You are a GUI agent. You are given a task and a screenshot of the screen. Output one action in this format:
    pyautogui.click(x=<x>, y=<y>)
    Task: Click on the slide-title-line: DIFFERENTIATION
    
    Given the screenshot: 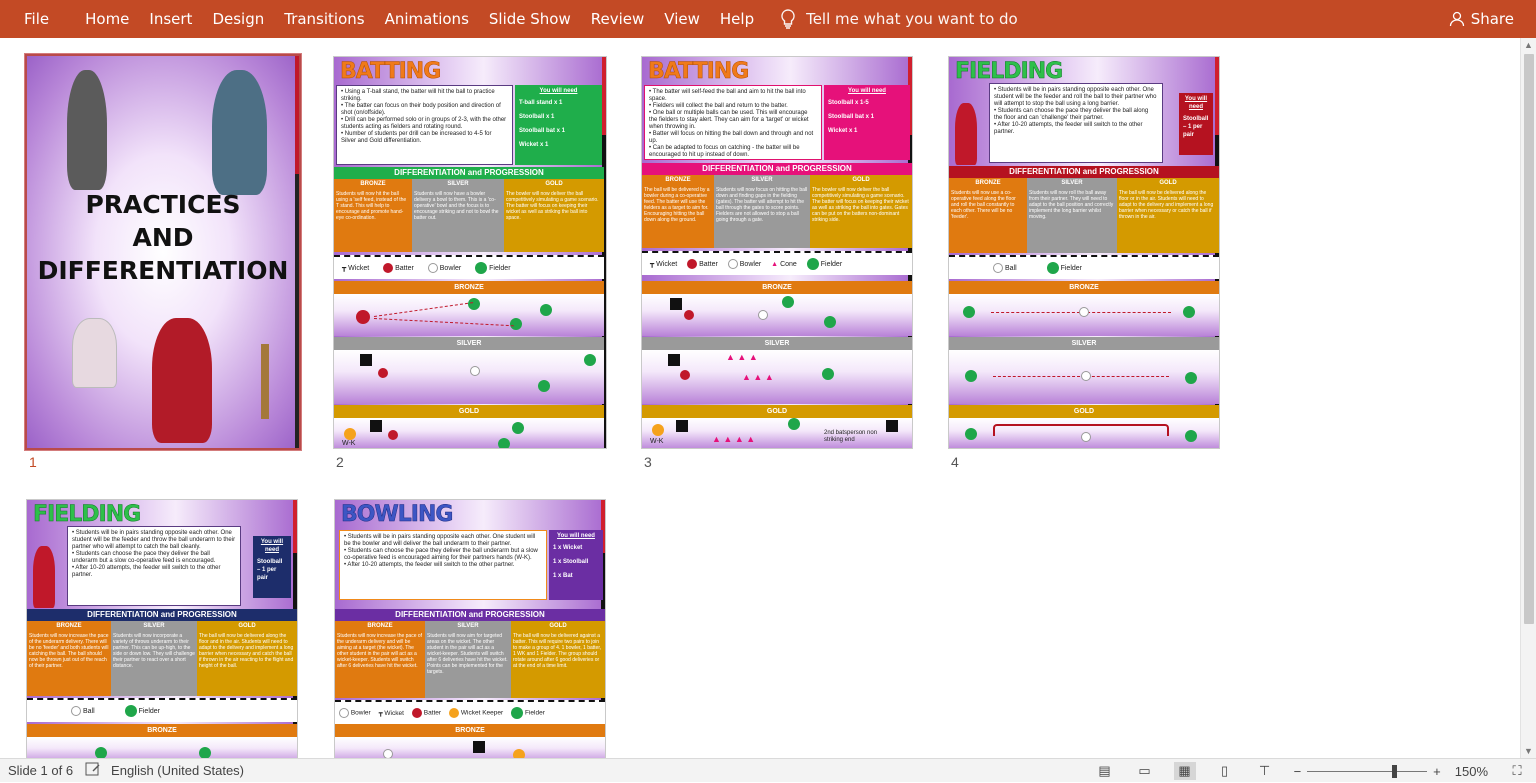 What is the action you would take?
    pyautogui.click(x=163, y=270)
    